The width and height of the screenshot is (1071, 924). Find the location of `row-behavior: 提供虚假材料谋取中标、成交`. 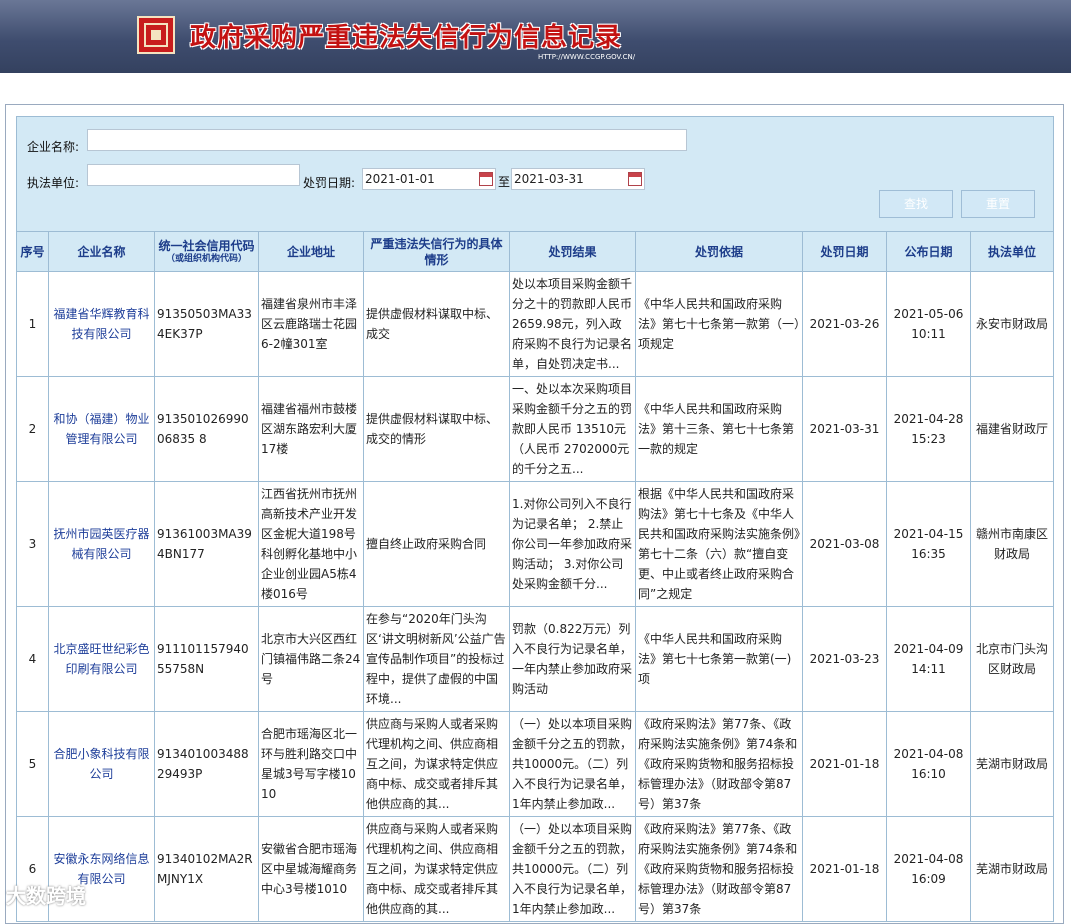

row-behavior: 提供虚假材料谋取中标、成交 is located at coordinates (436, 324).